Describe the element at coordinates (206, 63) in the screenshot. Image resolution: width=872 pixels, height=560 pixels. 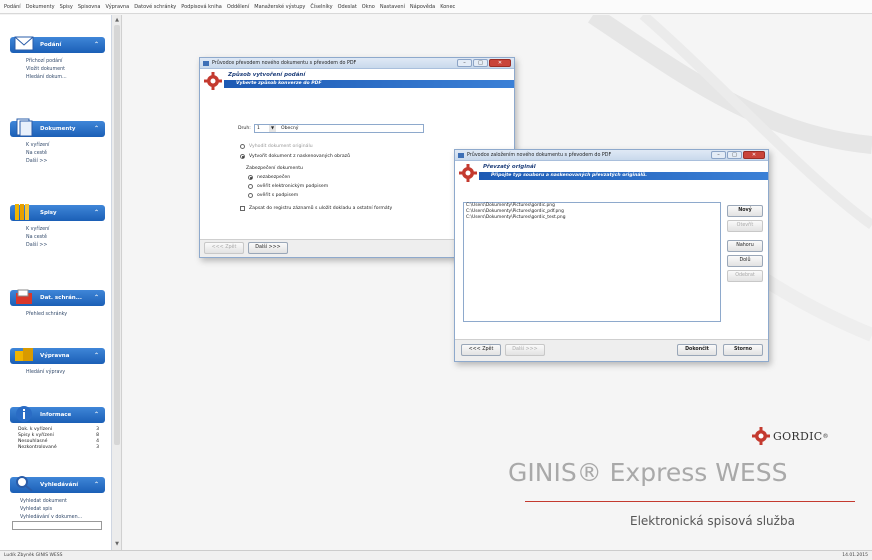
I see `app-icon` at that location.